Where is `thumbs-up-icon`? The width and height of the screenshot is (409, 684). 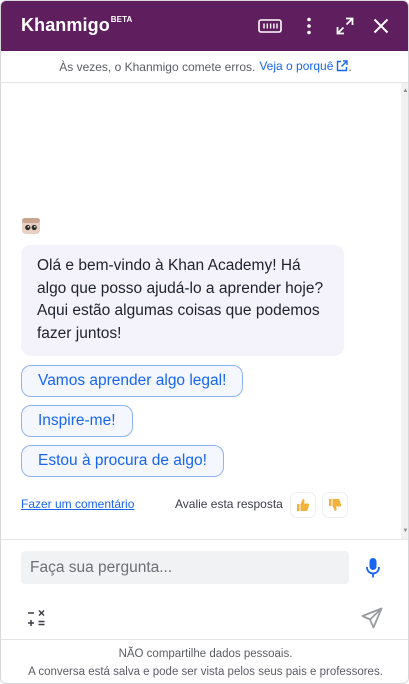 thumbs-up-icon is located at coordinates (303, 505).